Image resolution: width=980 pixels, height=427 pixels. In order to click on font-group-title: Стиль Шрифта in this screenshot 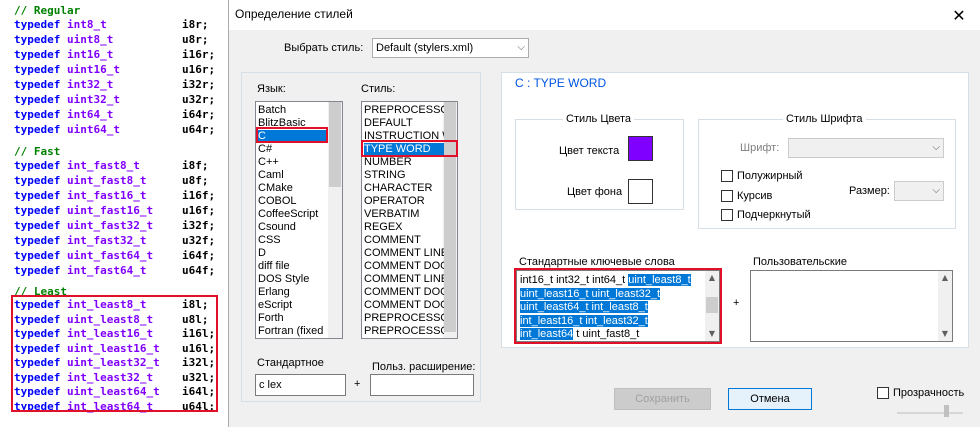, I will do `click(824, 119)`.